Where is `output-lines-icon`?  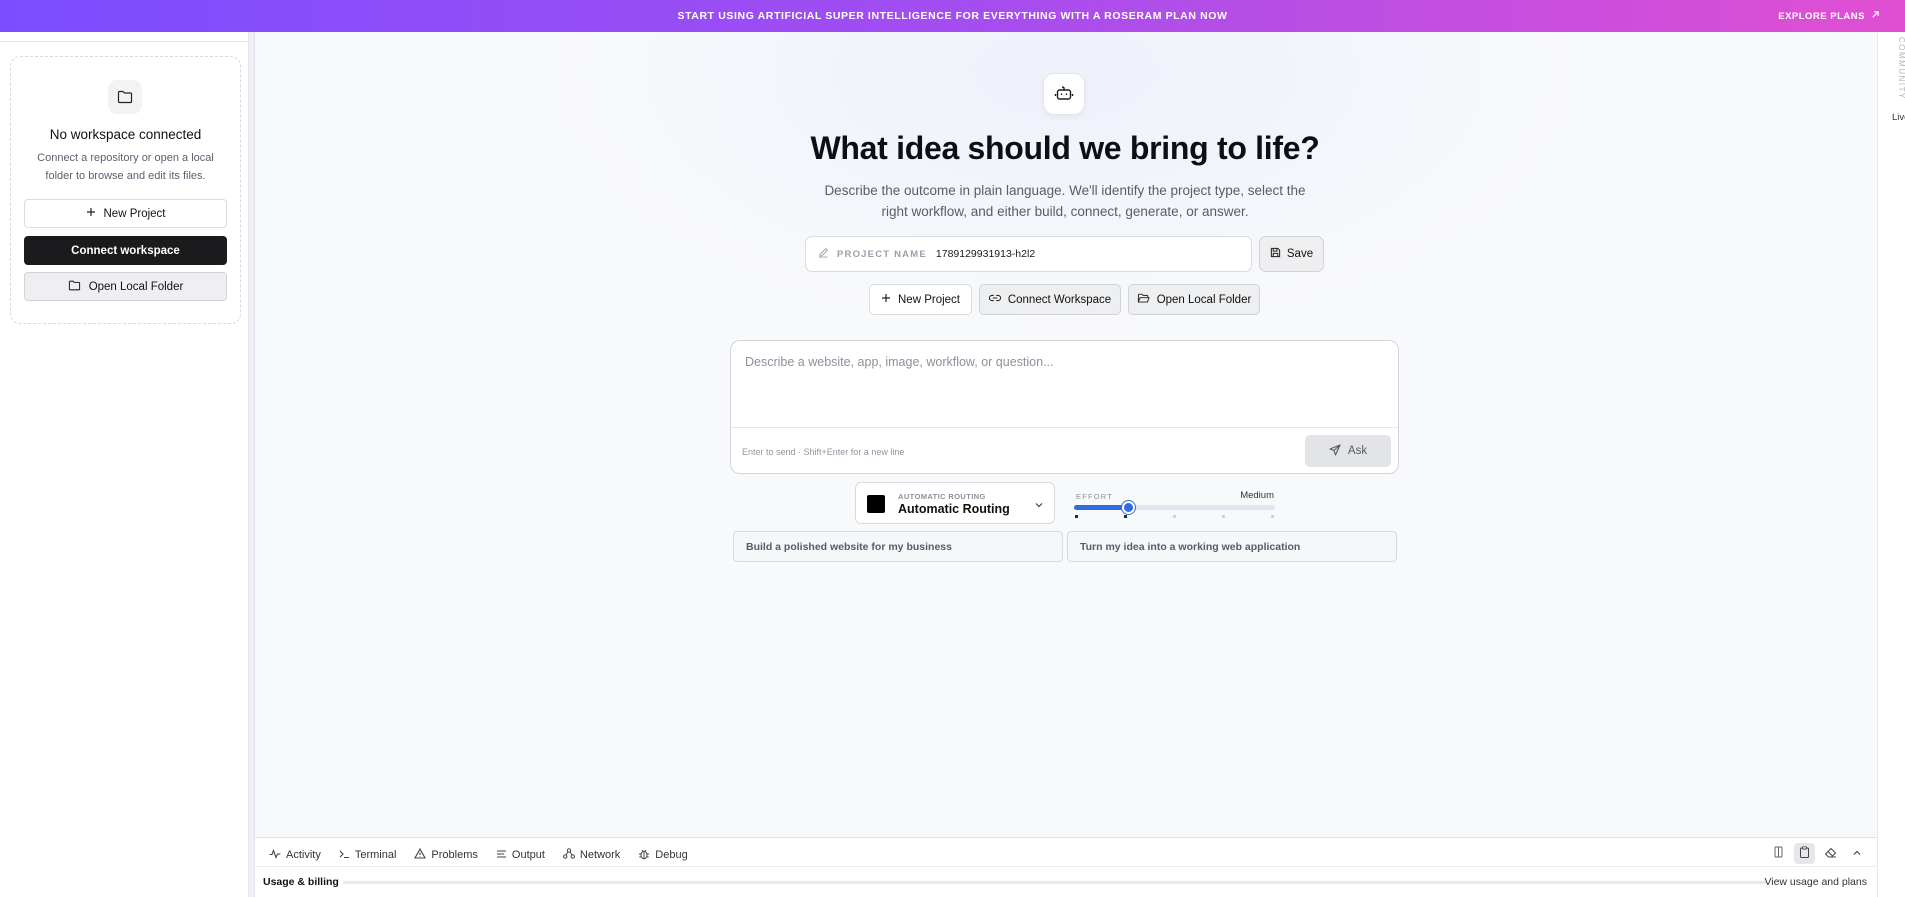 output-lines-icon is located at coordinates (501, 855).